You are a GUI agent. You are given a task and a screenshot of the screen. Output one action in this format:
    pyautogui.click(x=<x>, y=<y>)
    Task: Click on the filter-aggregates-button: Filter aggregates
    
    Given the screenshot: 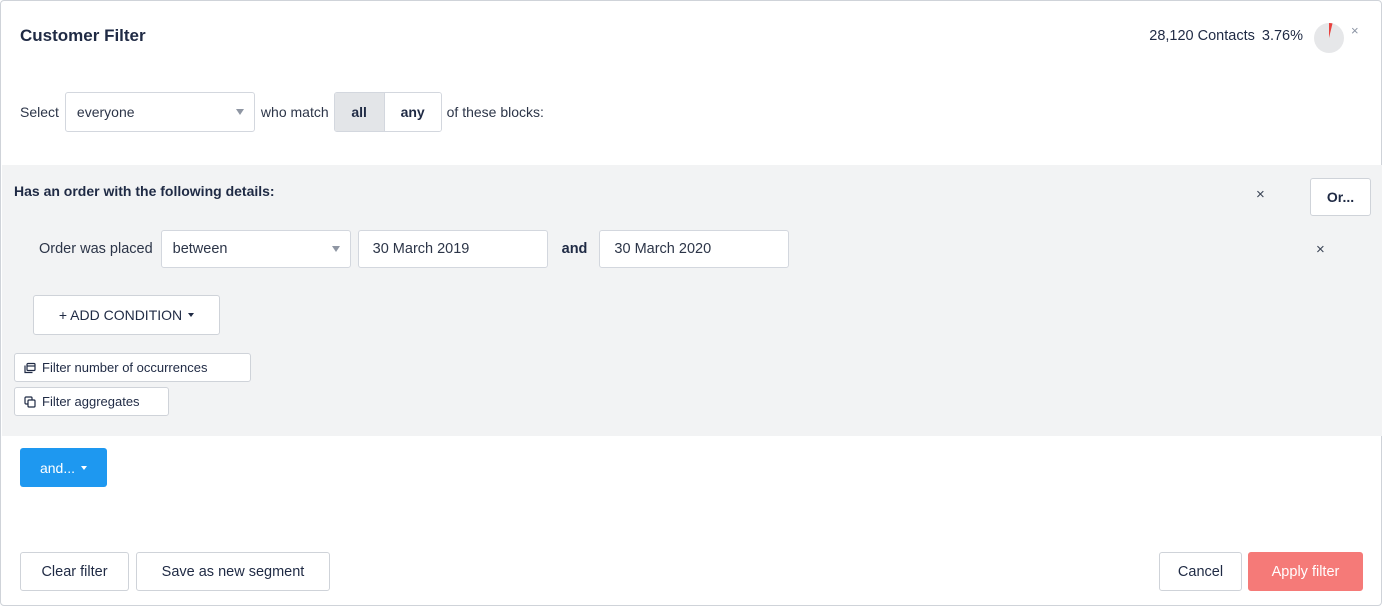 What is the action you would take?
    pyautogui.click(x=91, y=401)
    